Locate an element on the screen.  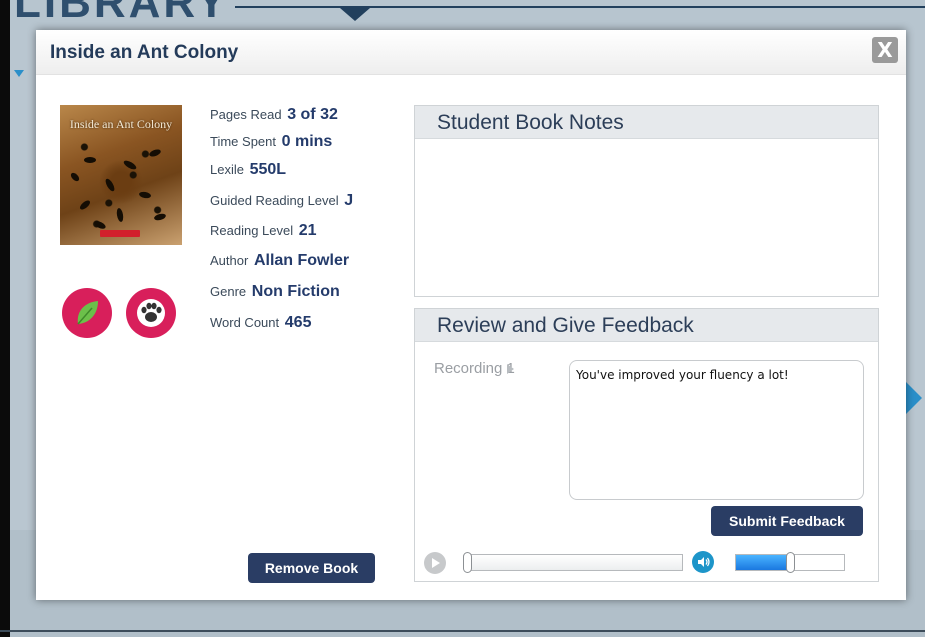
stat-label: Genre is located at coordinates (228, 291).